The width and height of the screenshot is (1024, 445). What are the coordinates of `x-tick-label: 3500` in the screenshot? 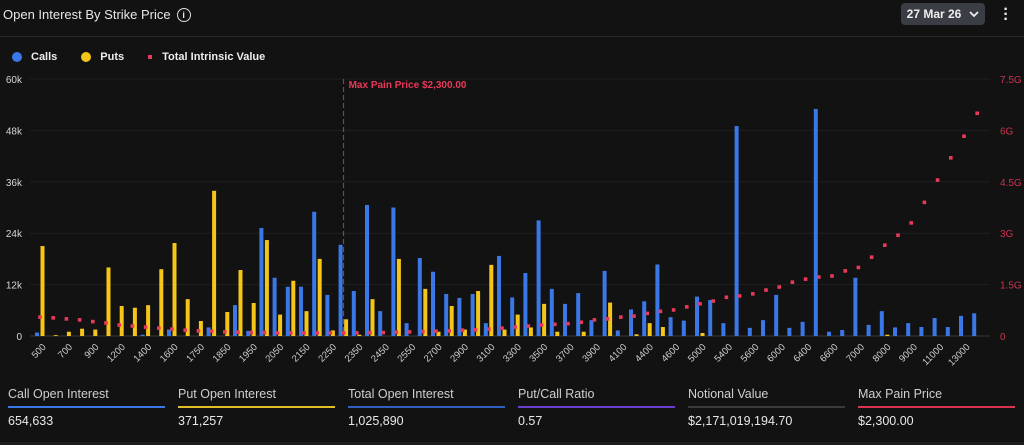 It's located at (539, 353).